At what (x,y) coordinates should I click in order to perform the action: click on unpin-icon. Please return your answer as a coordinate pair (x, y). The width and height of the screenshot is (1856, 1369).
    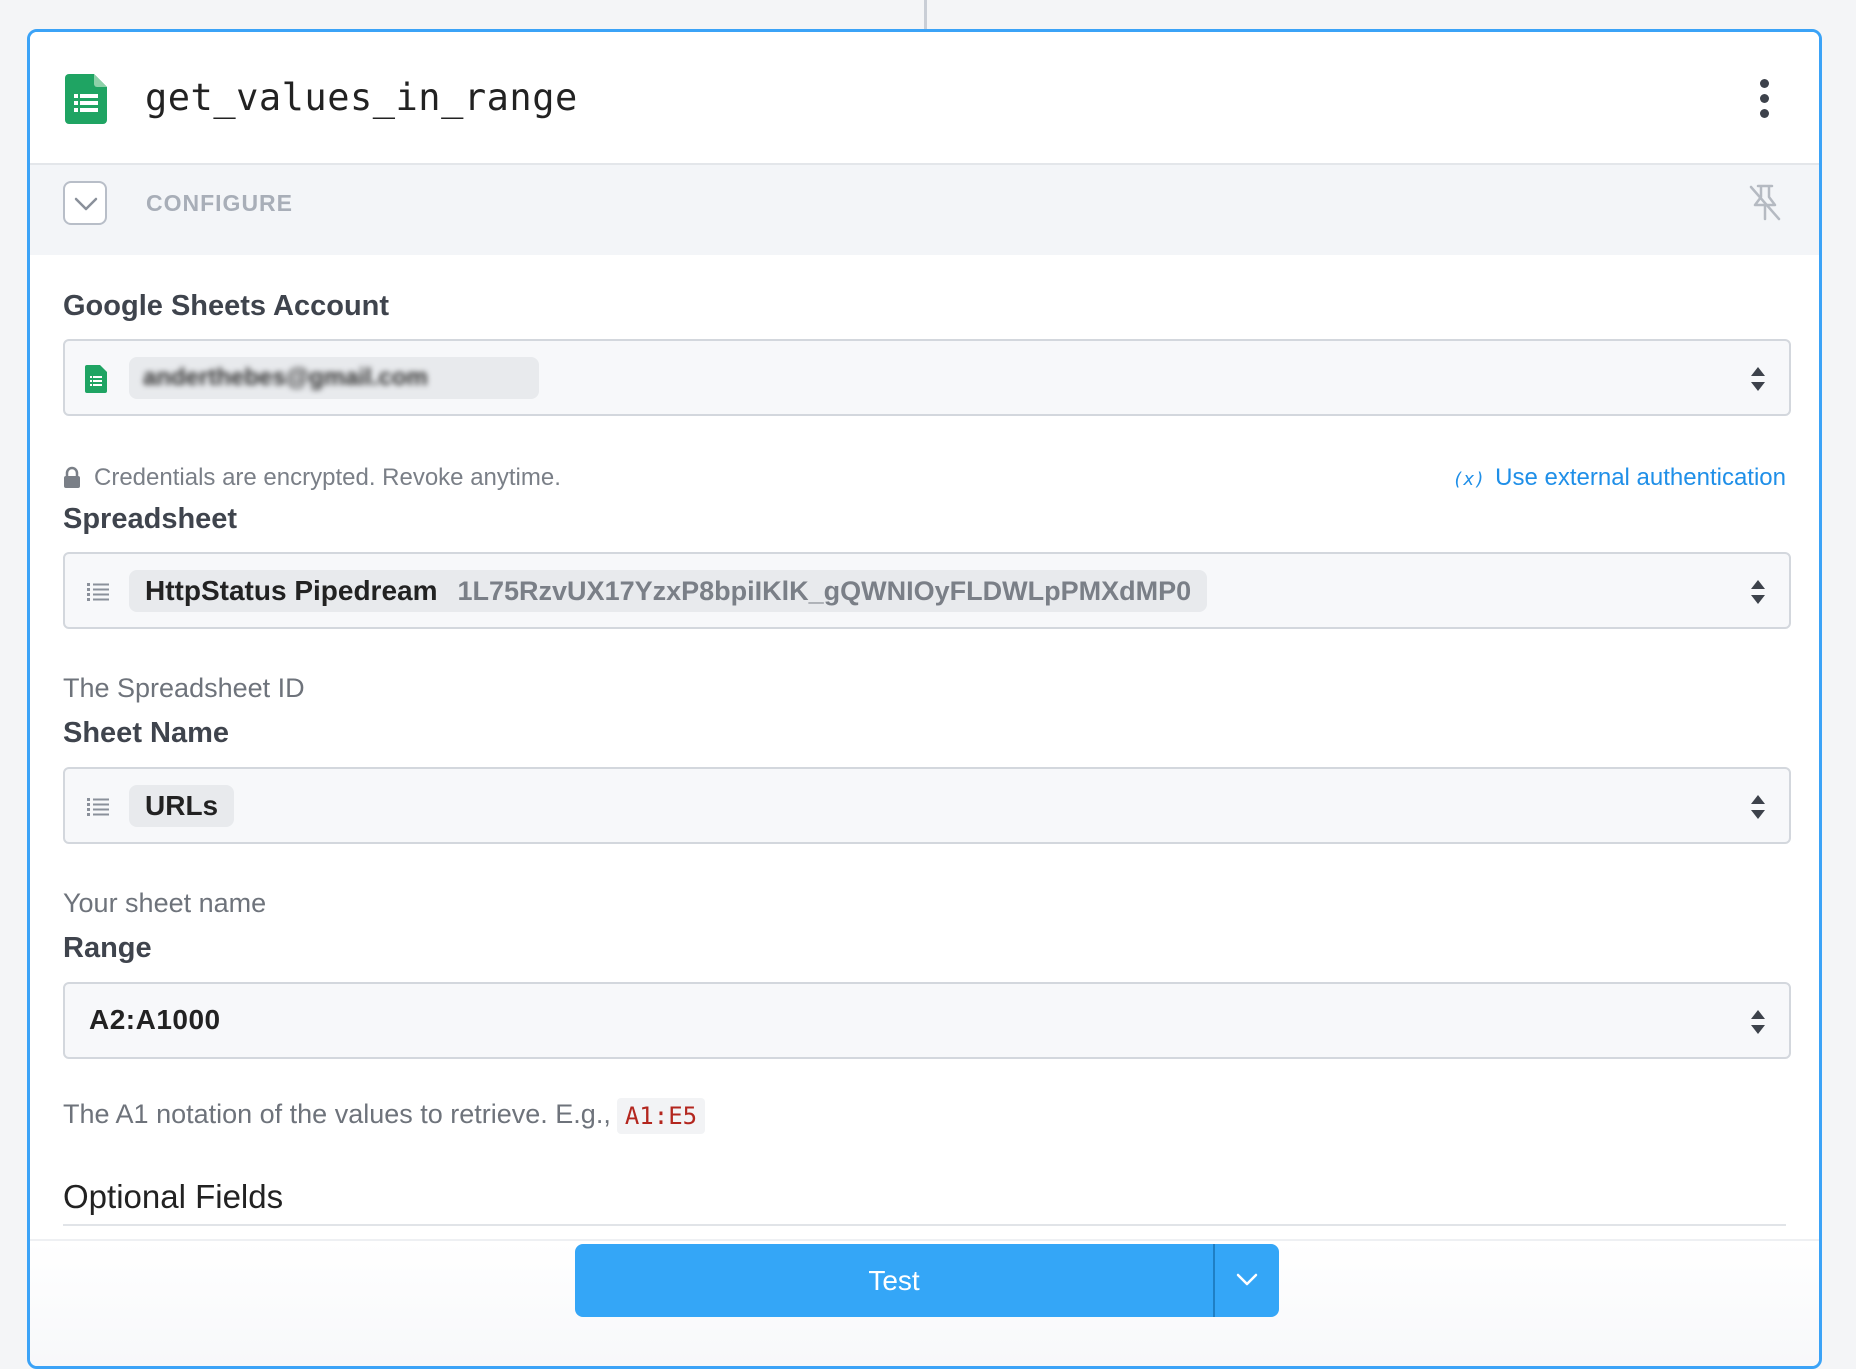
    Looking at the image, I should click on (1765, 203).